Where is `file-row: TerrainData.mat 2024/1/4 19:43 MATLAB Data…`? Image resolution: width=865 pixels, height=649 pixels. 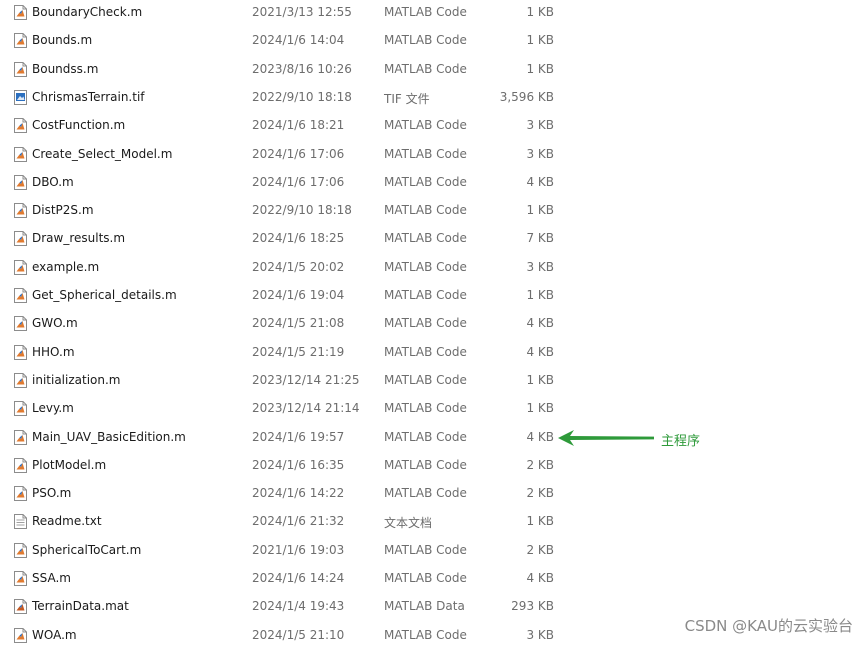 file-row: TerrainData.mat 2024/1/4 19:43 MATLAB Data… is located at coordinates (300, 607).